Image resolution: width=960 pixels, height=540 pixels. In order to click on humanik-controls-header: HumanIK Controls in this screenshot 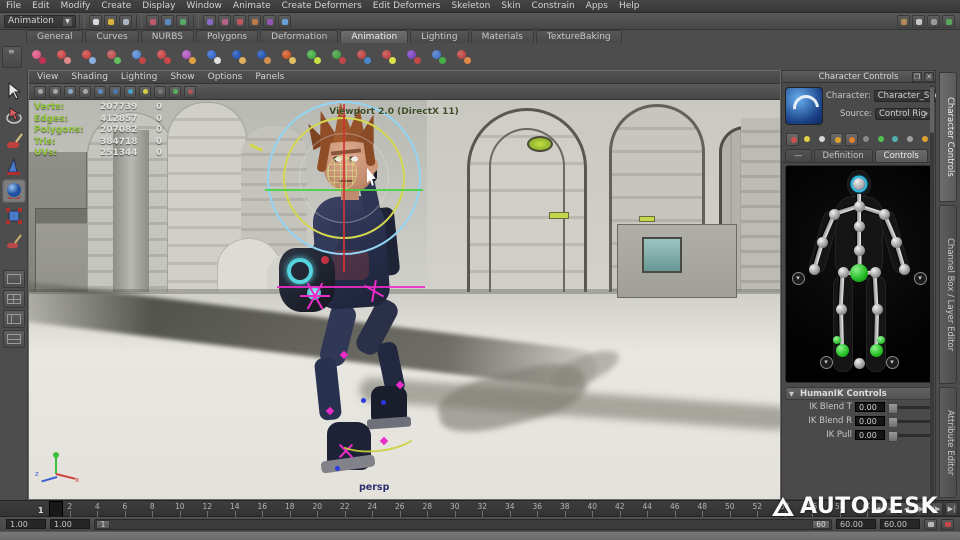, I will do `click(858, 393)`.